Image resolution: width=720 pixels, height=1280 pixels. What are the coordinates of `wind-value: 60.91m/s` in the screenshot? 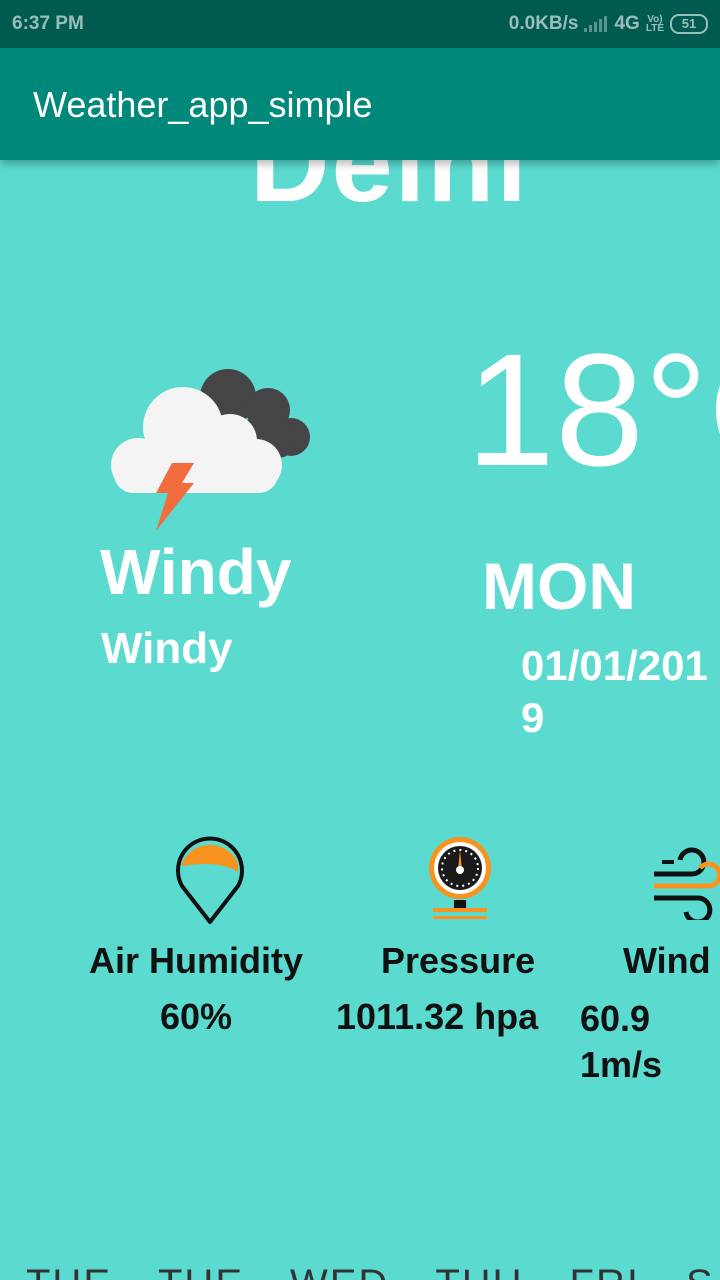 It's located at (621, 1041).